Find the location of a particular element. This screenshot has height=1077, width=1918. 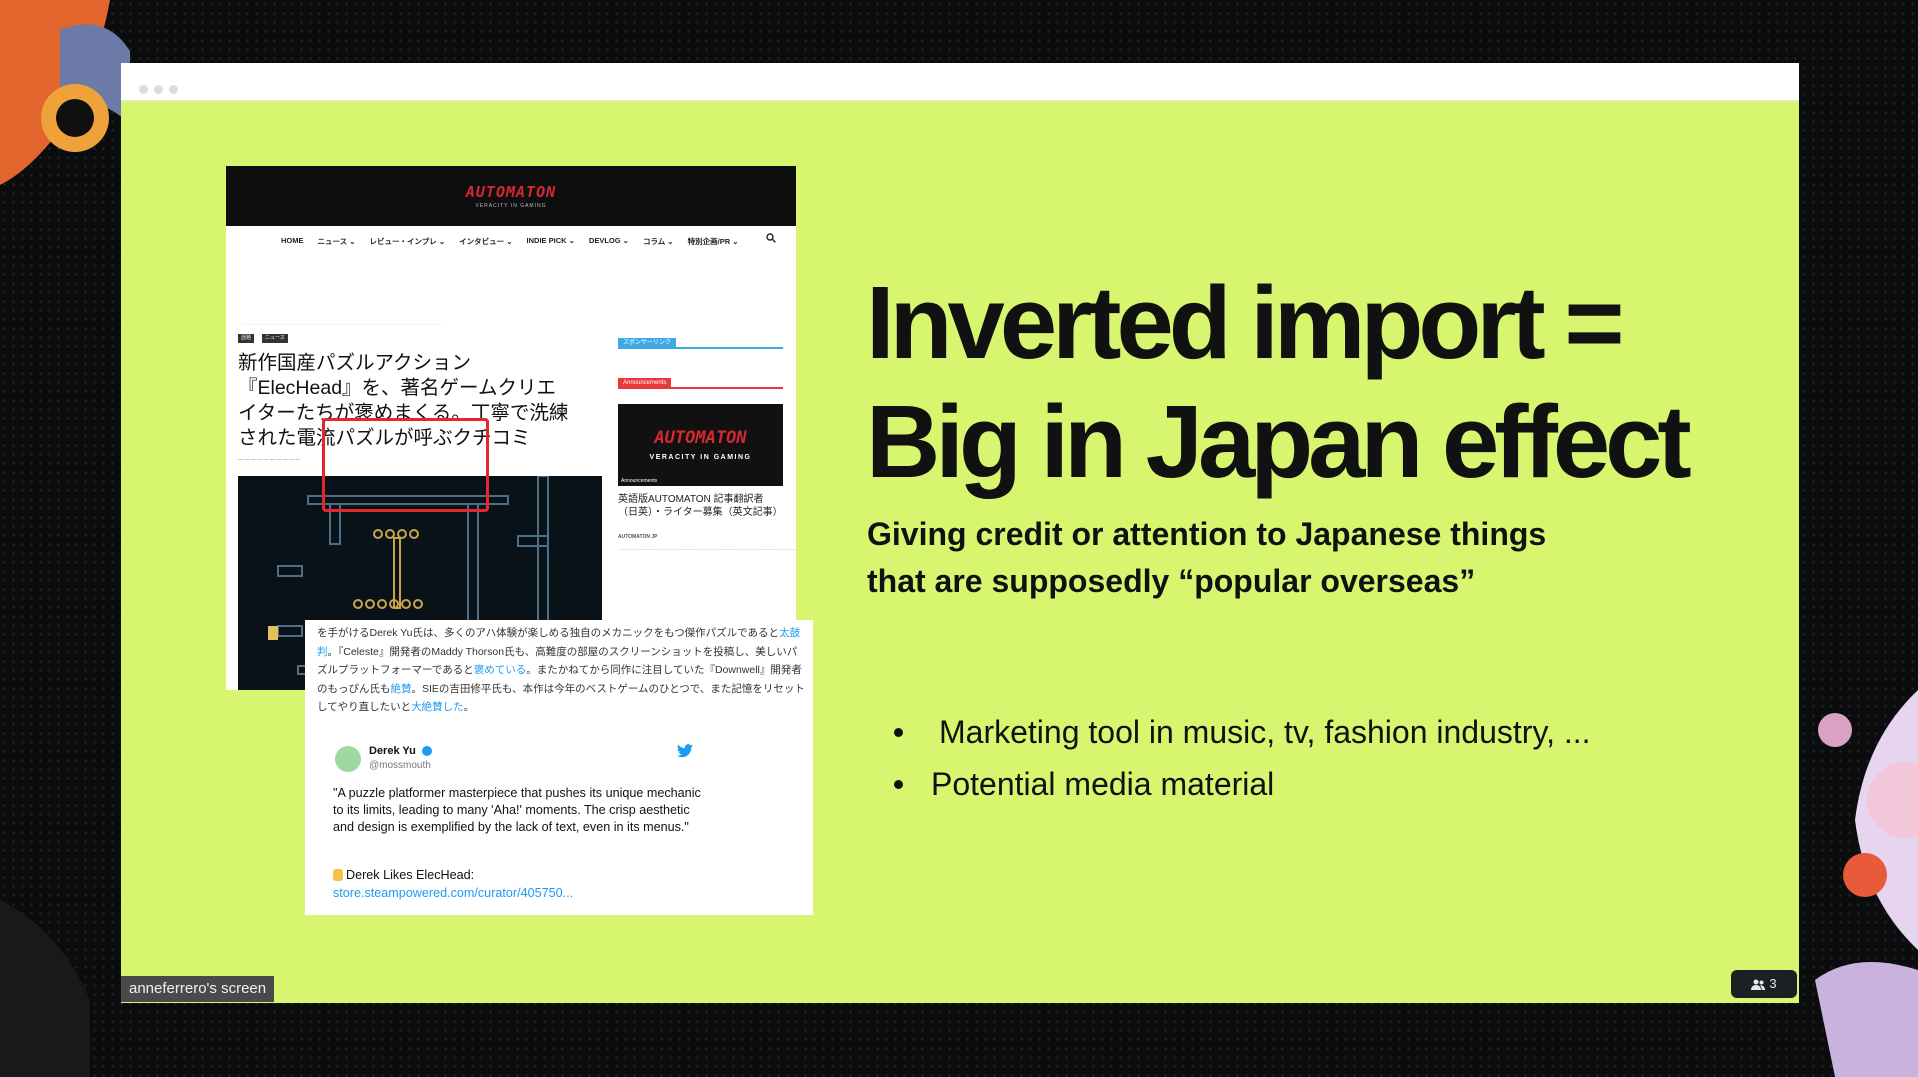

window-titlebar is located at coordinates (960, 82).